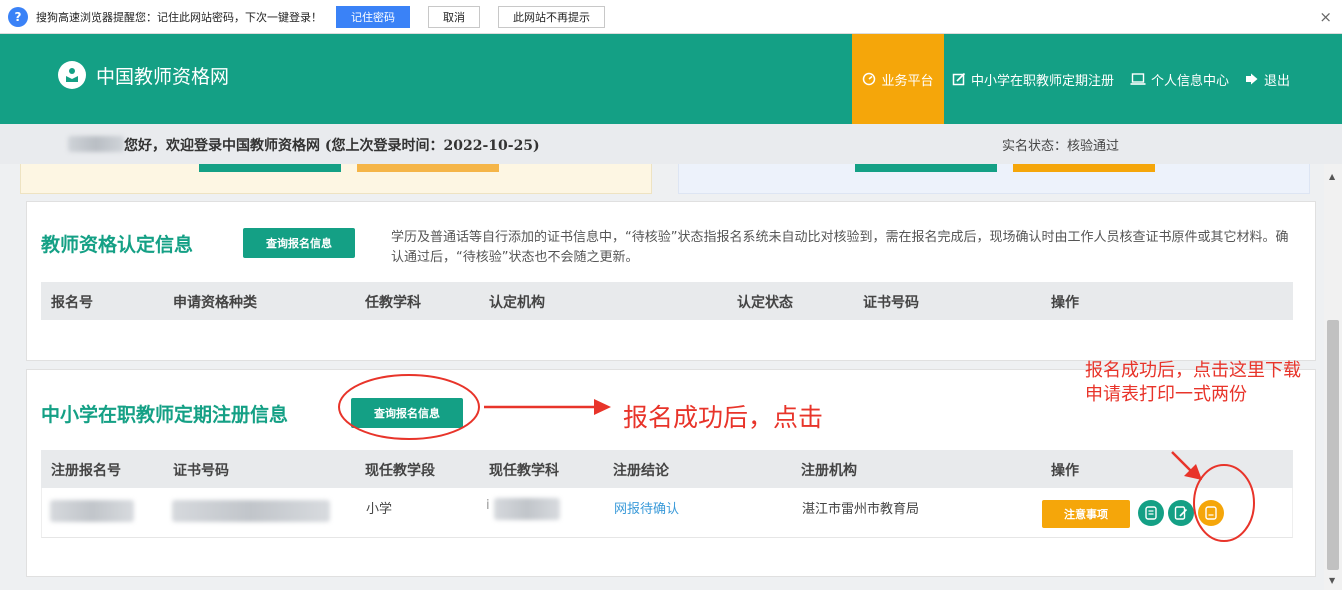  I want to click on download-icon-highlight-ellipse, so click(1224, 503).